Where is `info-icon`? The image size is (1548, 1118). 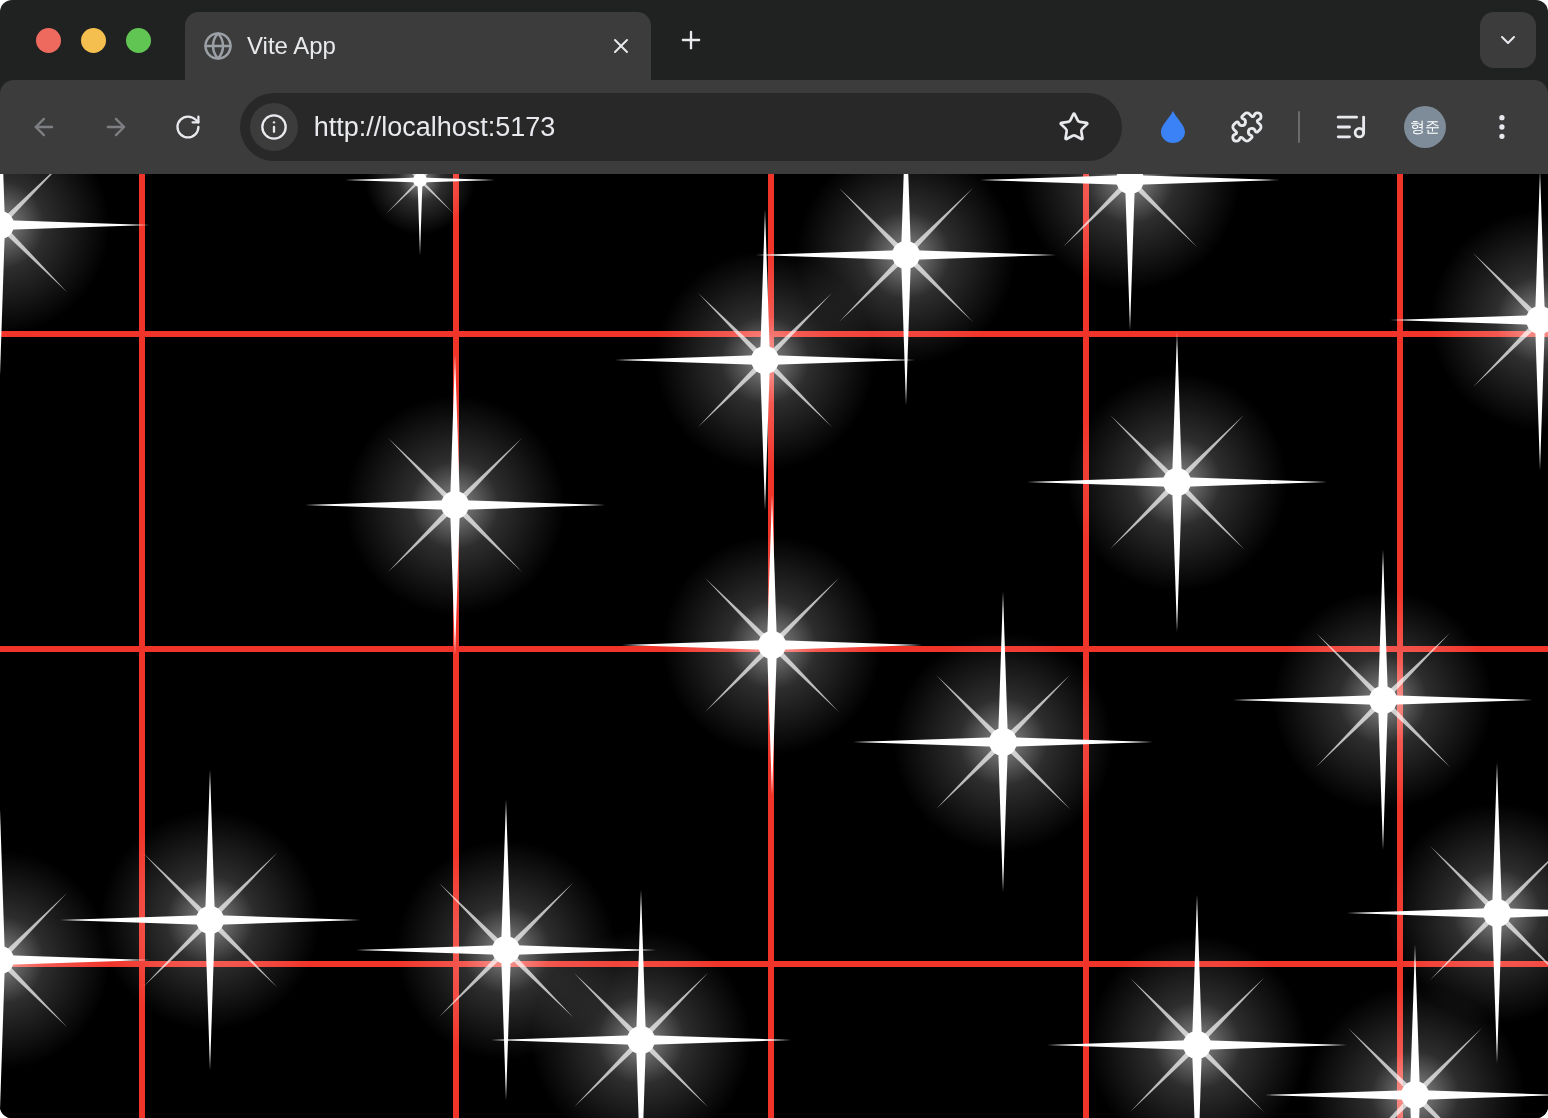 info-icon is located at coordinates (273, 127).